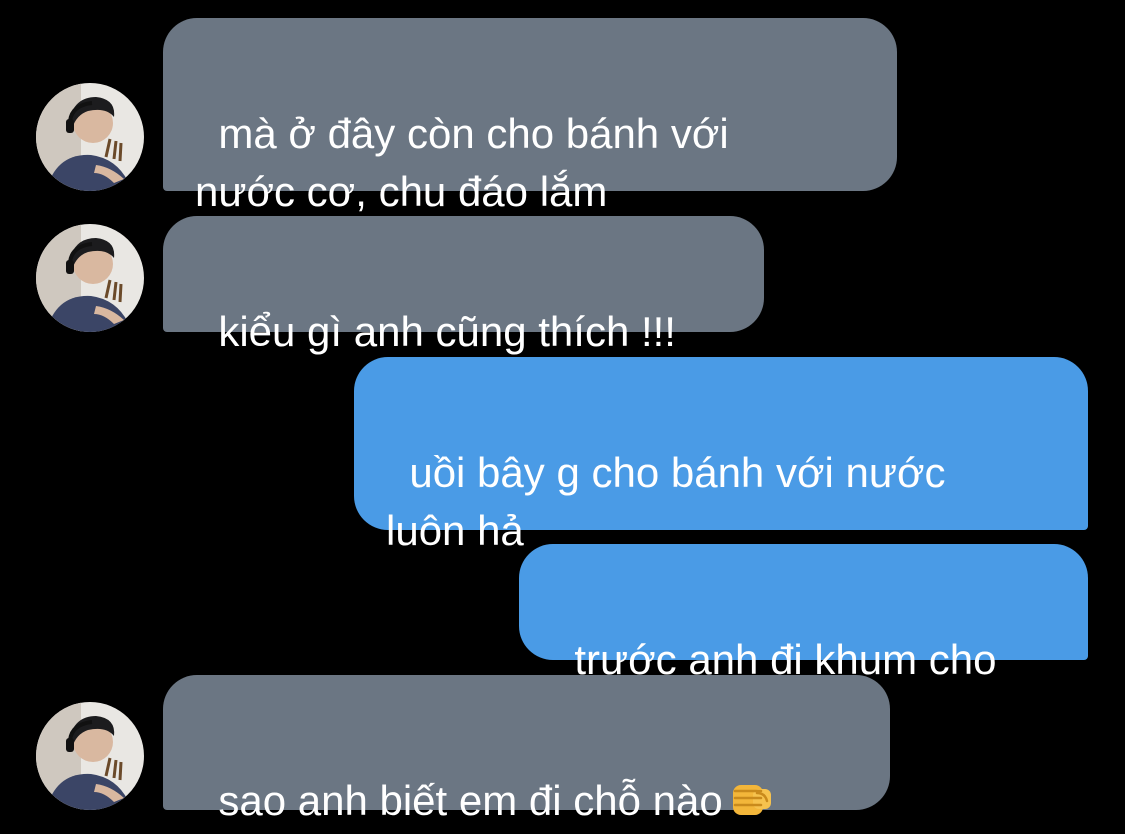 The image size is (1125, 834). Describe the element at coordinates (526, 749) in the screenshot. I see `message-bubble: sao anh biết em đi chỗ nào` at that location.